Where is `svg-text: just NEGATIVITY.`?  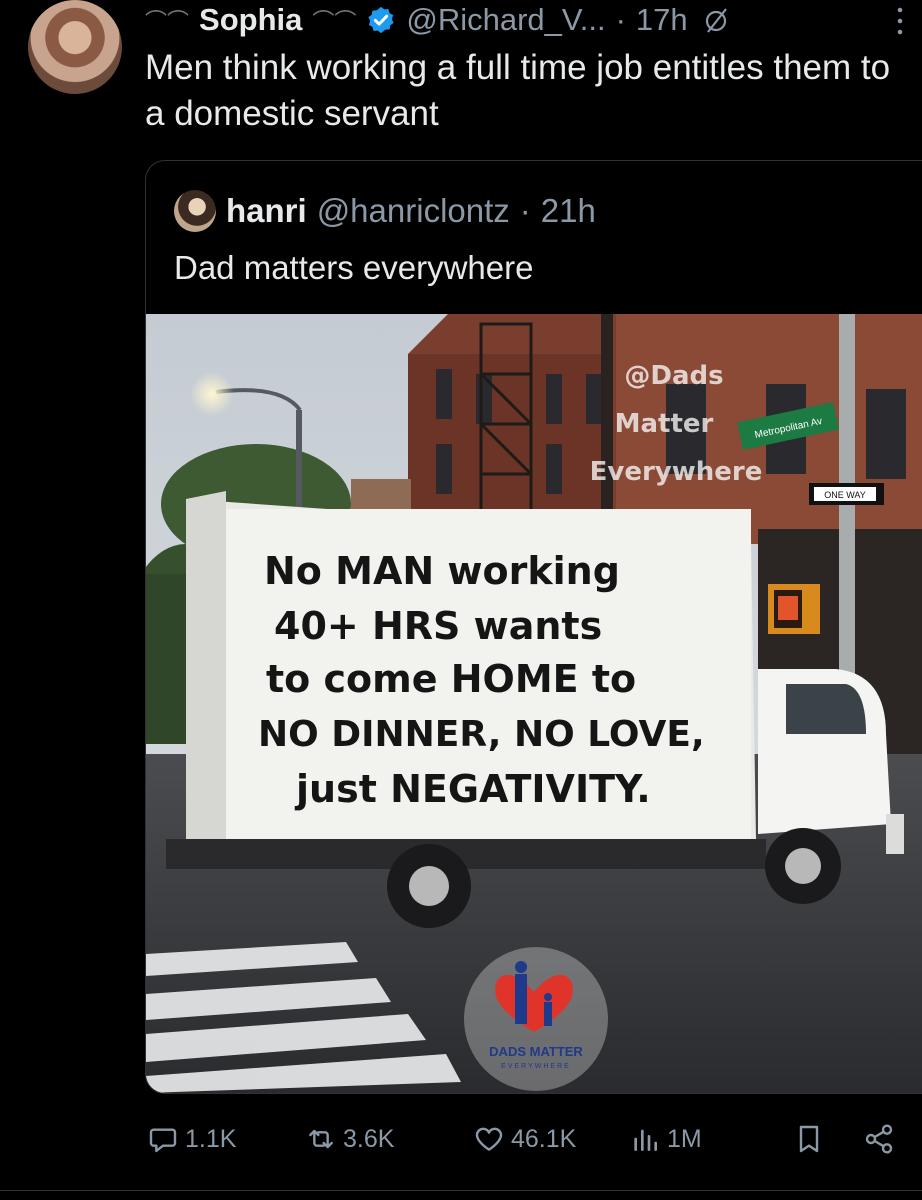 svg-text: just NEGATIVITY. is located at coordinates (472, 789).